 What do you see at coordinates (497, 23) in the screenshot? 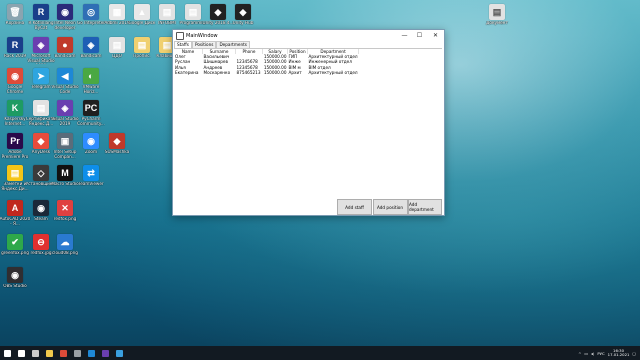
I see `desktop-icon-label: Документ` at bounding box center [497, 23].